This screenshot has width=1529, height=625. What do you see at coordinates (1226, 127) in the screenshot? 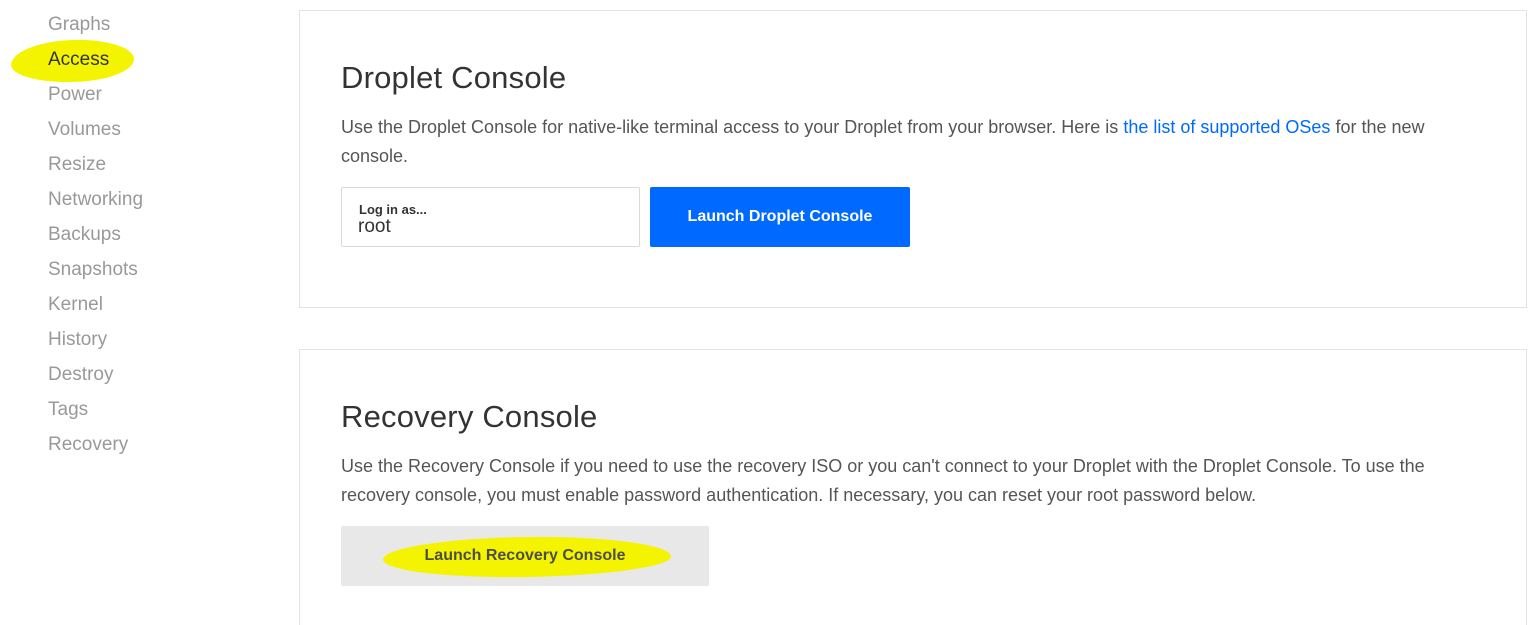
I see `supported-oses-link: the list of supported OSes` at bounding box center [1226, 127].